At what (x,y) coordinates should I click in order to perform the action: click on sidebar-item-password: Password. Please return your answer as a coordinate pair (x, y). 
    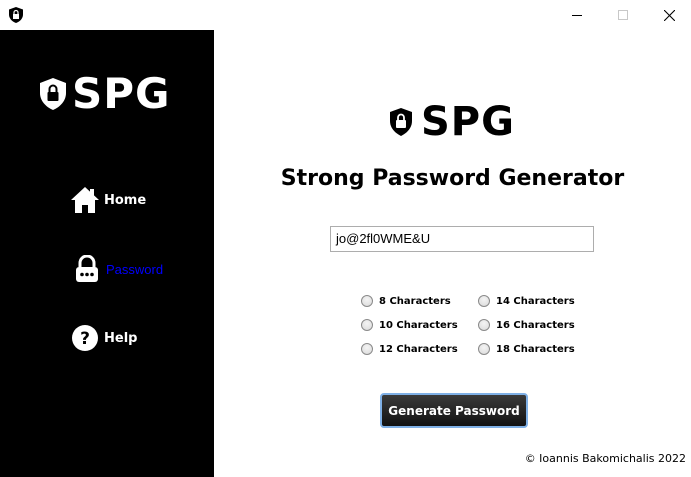
    Looking at the image, I should click on (117, 269).